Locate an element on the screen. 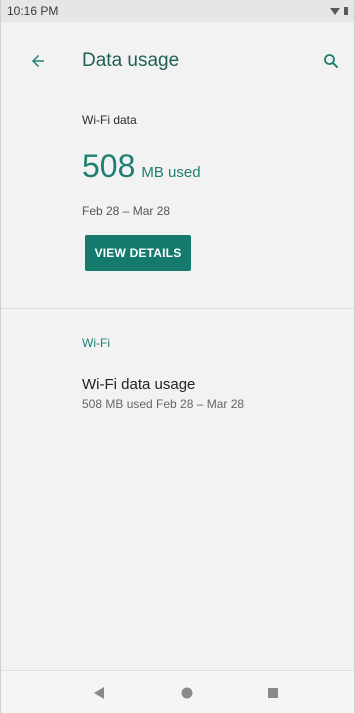  arrow-back-icon is located at coordinates (38, 61).